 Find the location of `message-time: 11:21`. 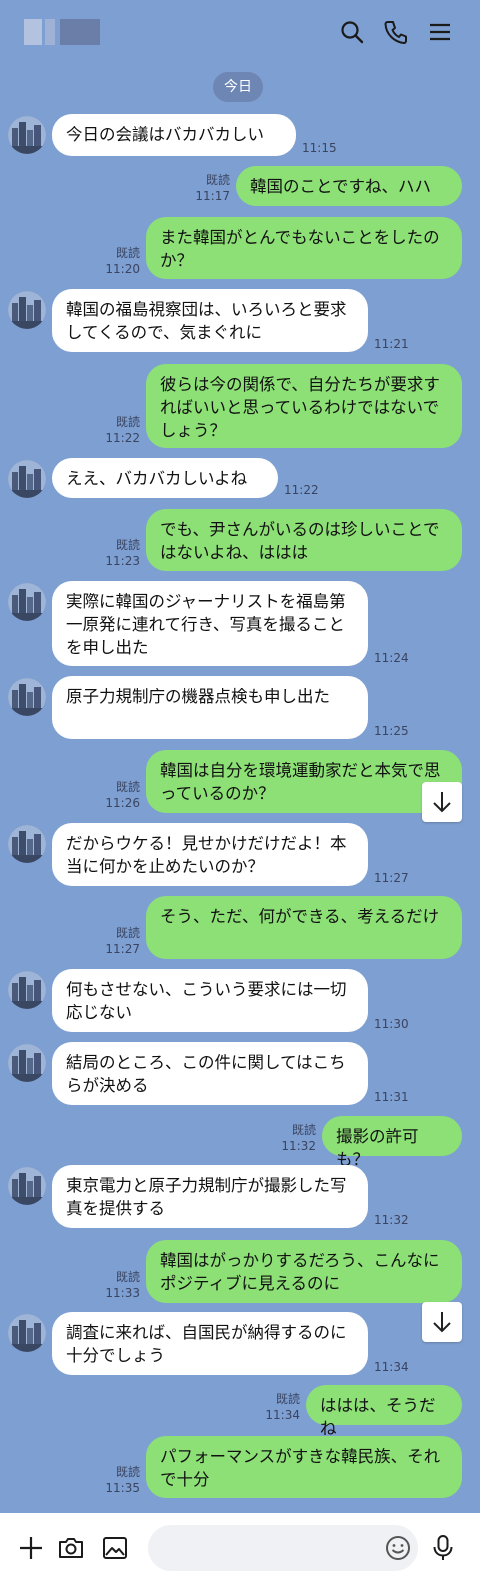

message-time: 11:21 is located at coordinates (391, 344).